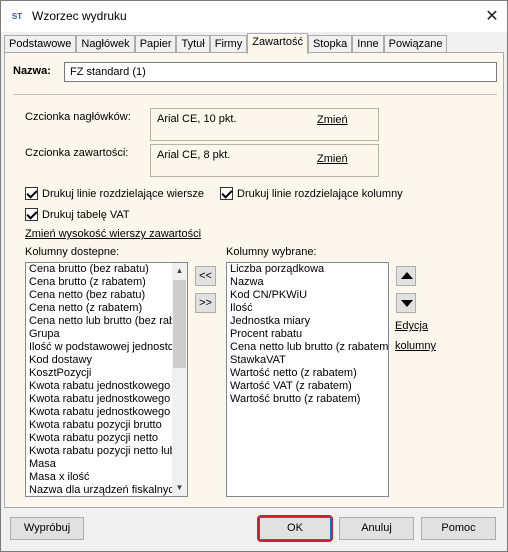 The height and width of the screenshot is (552, 508). Describe the element at coordinates (47, 528) in the screenshot. I see `preview-button: Wypróbuj` at that location.